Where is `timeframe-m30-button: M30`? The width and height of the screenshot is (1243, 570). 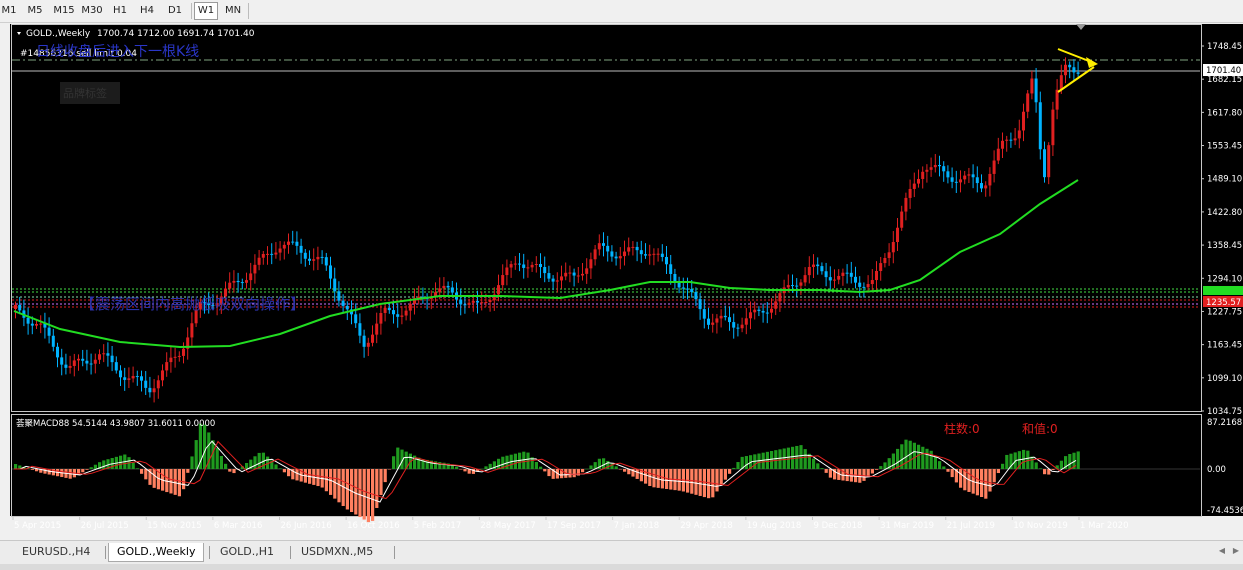 timeframe-m30-button: M30 is located at coordinates (92, 11).